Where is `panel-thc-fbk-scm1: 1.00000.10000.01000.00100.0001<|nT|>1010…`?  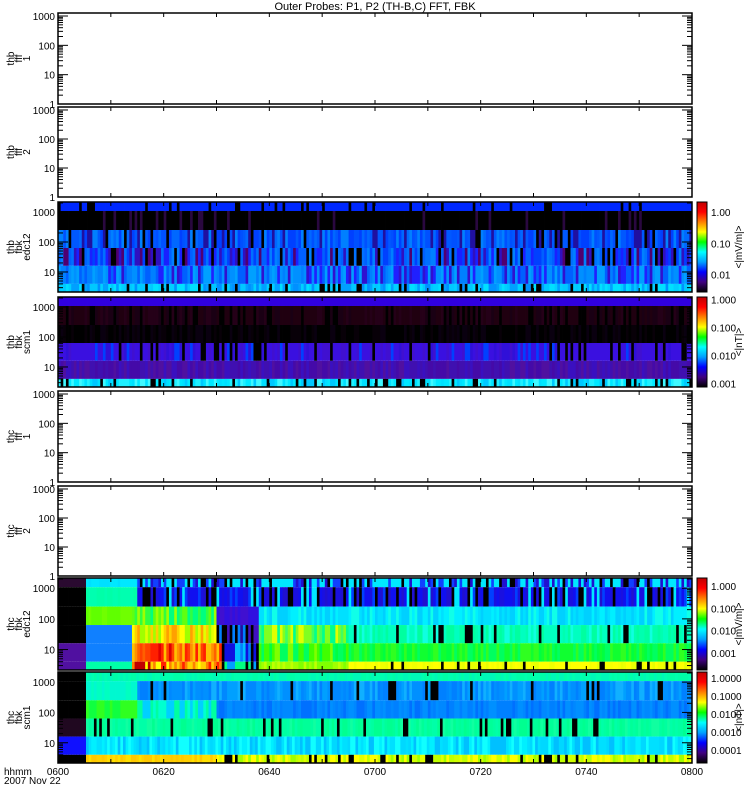
panel-thc-fbk-scm1: 1.00000.10000.01000.00100.0001<|nT|>1010… is located at coordinates (375, 717).